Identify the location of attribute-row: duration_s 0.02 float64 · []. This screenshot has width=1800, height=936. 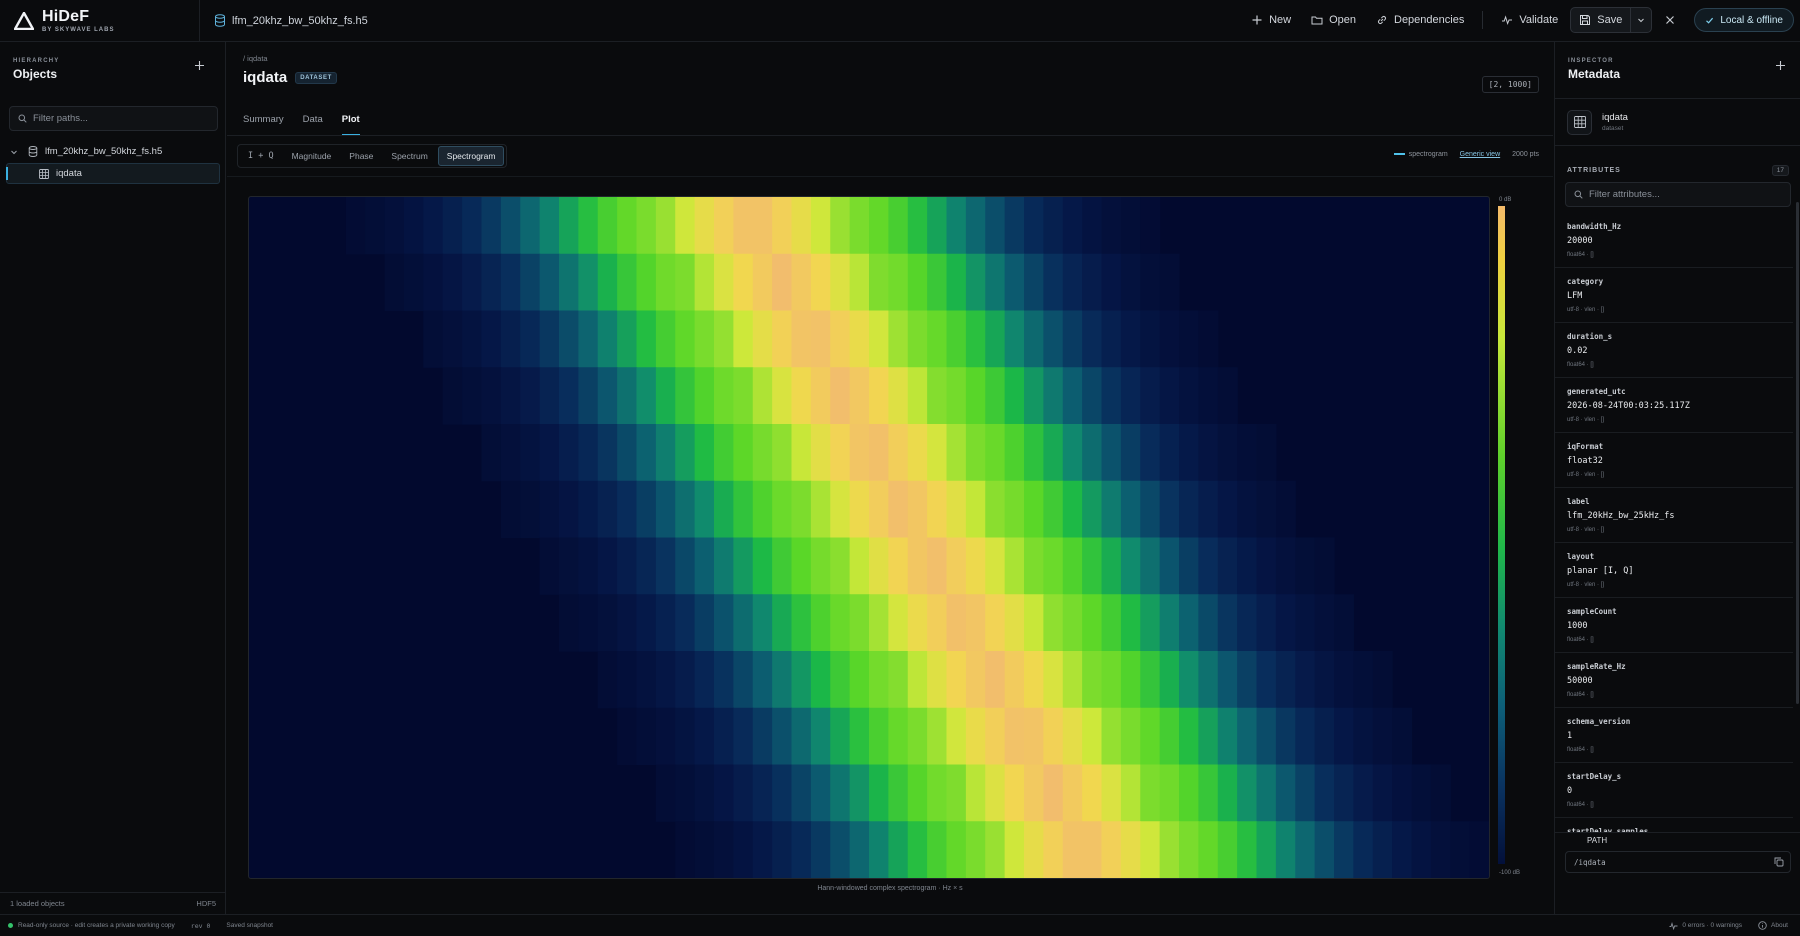
(1674, 350).